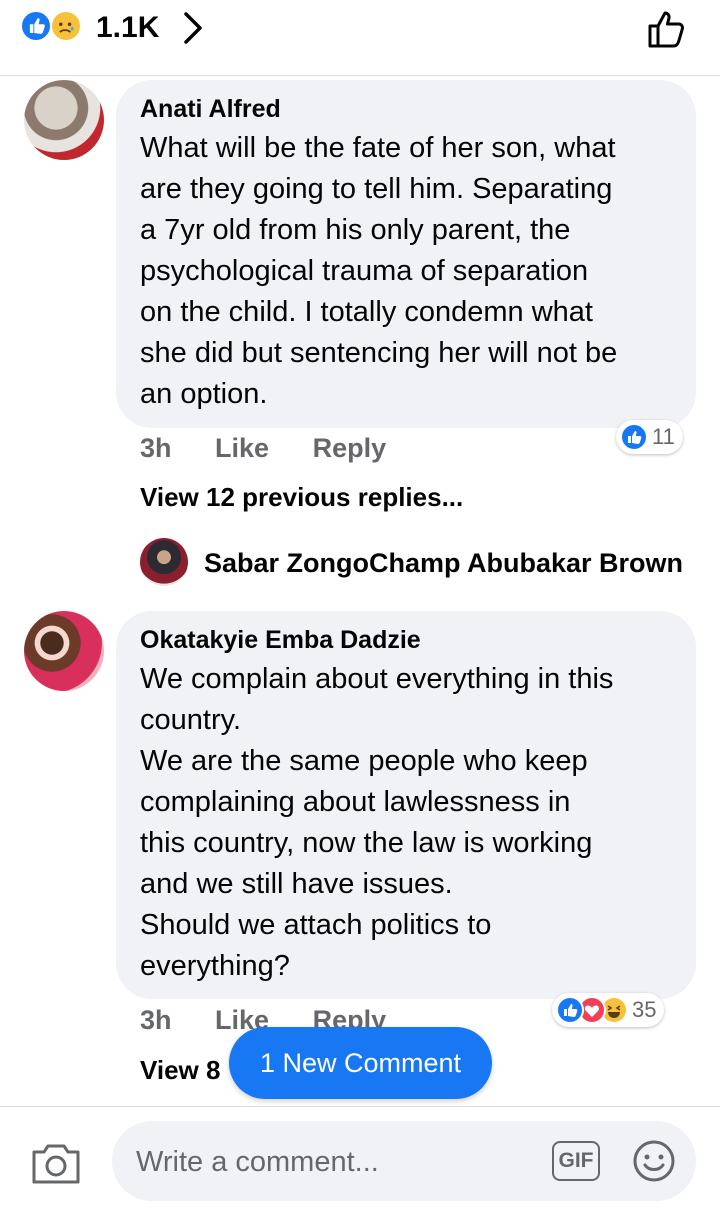 The image size is (720, 1212). Describe the element at coordinates (355, 230) in the screenshot. I see `comment-line: a 7yr old from his only parent, the` at that location.